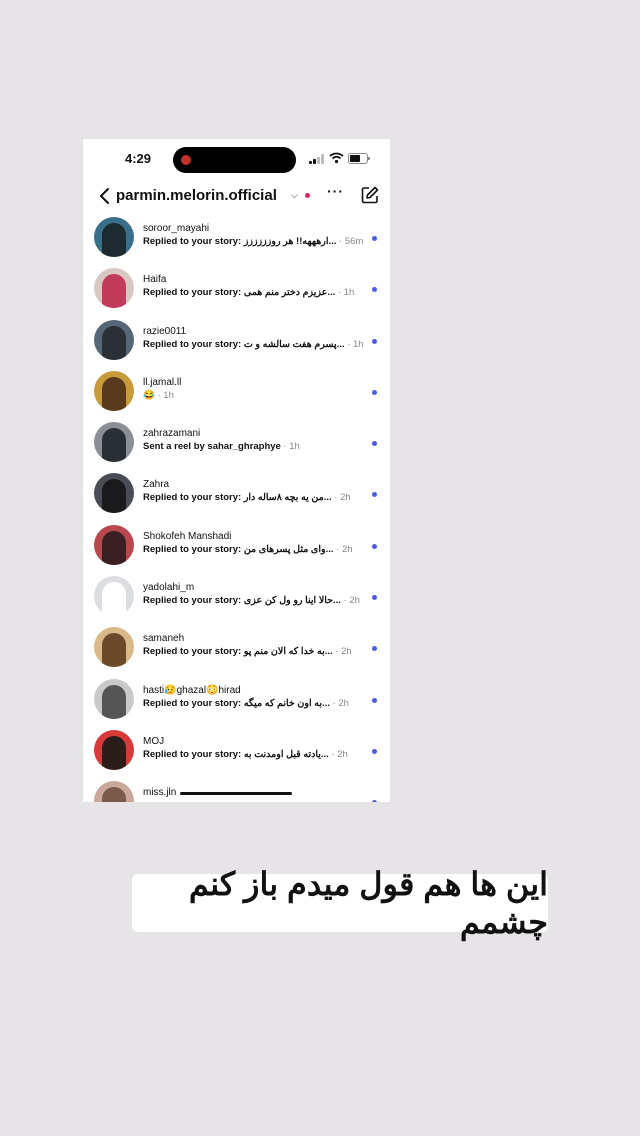  Describe the element at coordinates (154, 741) in the screenshot. I see `thread-username: MOJ` at that location.